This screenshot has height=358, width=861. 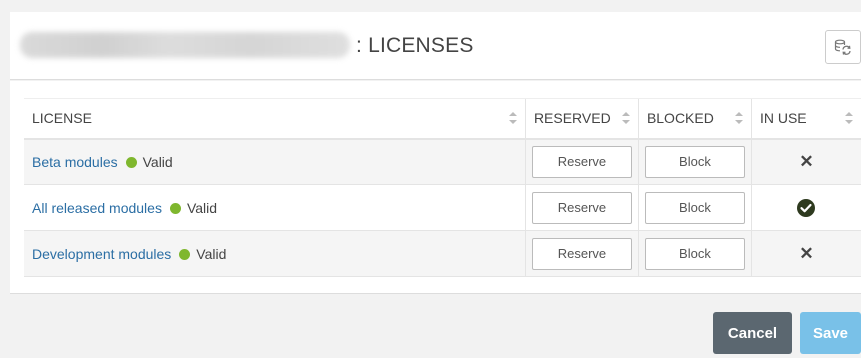 I want to click on column-header-license: LICENSE, so click(x=275, y=119).